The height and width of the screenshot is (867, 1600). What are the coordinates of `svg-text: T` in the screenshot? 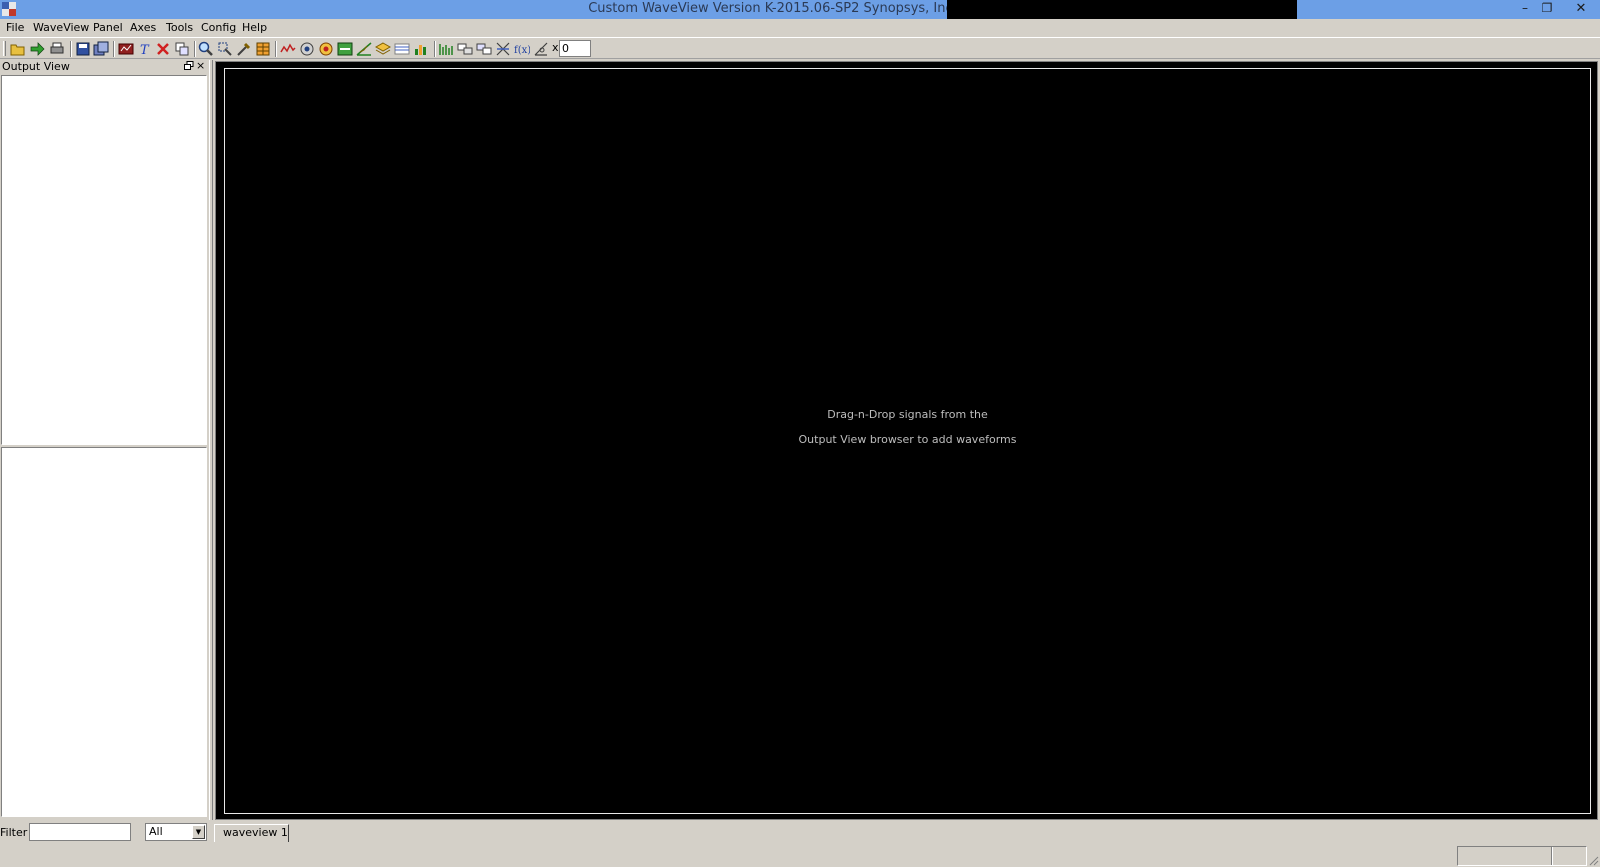 It's located at (145, 50).